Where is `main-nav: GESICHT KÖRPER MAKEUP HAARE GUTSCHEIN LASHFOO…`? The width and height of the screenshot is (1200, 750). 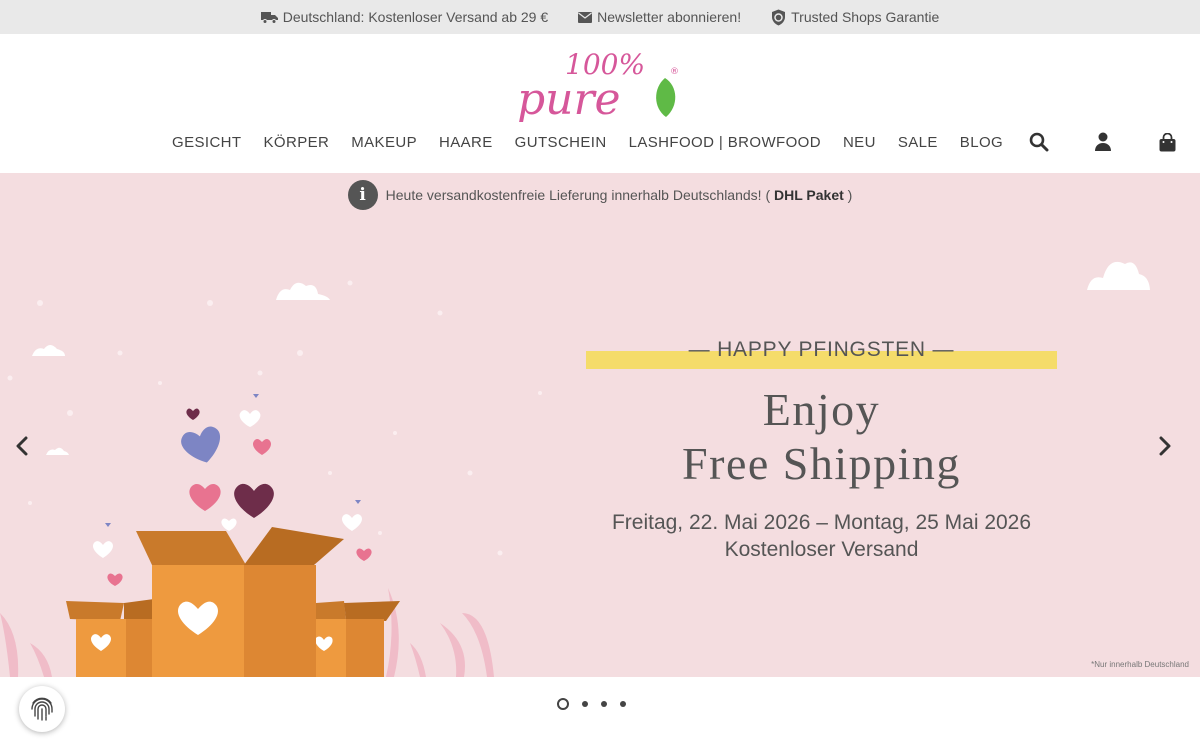 main-nav: GESICHT KÖRPER MAKEUP HAARE GUTSCHEIN LASHFOO… is located at coordinates (600, 145).